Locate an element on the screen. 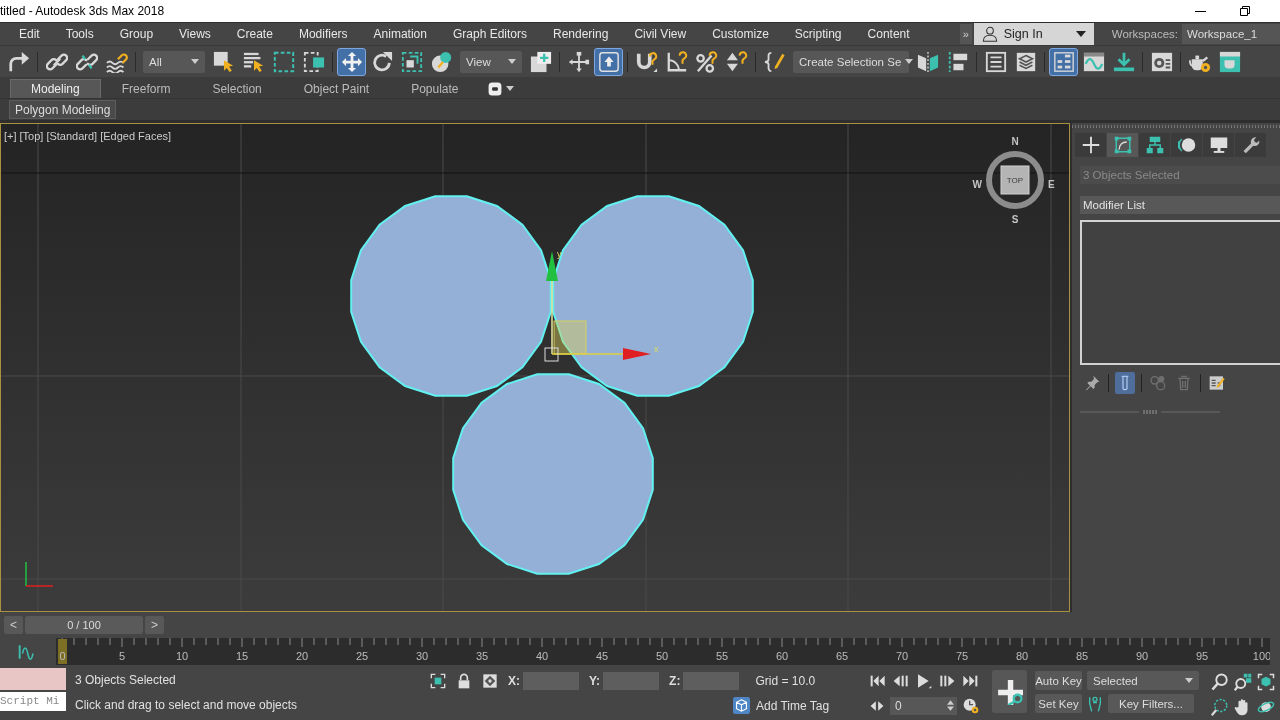 The width and height of the screenshot is (1280, 720). ribbon-tab: Object Paint is located at coordinates (336, 88).